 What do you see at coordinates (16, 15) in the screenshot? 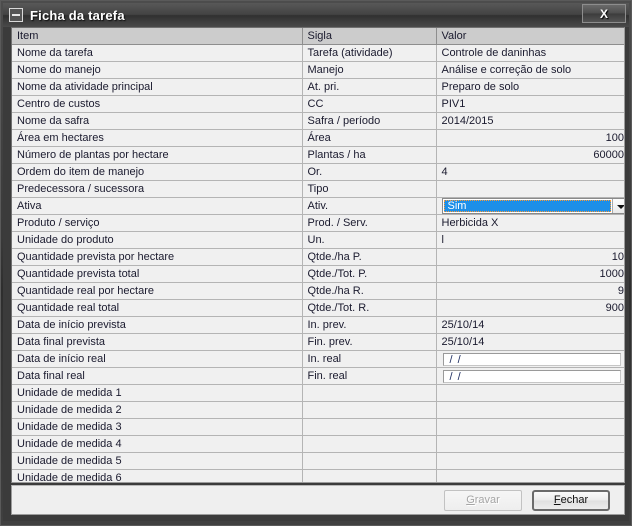
I see `minimize-box-icon` at bounding box center [16, 15].